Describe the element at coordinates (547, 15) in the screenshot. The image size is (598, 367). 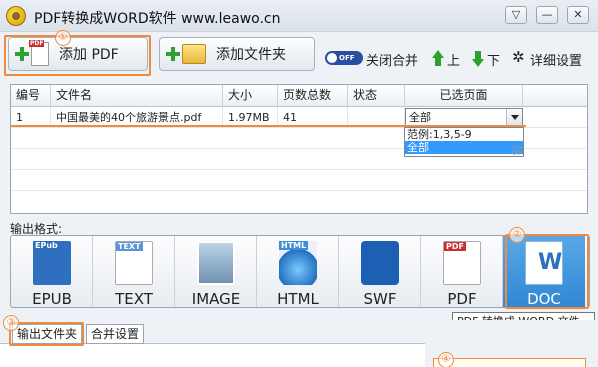
I see `restore-button: —` at that location.